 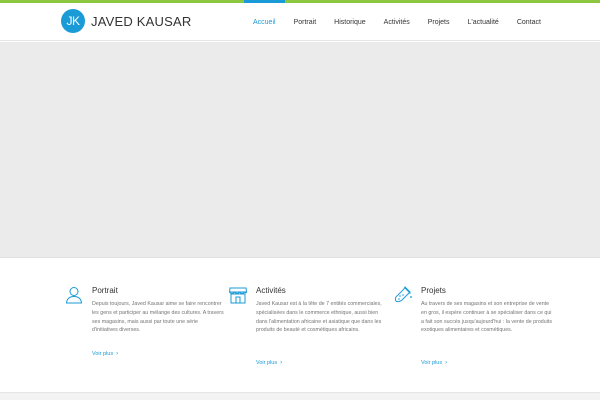 What do you see at coordinates (483, 22) in the screenshot?
I see `nav-item-actualite: L'actualité` at bounding box center [483, 22].